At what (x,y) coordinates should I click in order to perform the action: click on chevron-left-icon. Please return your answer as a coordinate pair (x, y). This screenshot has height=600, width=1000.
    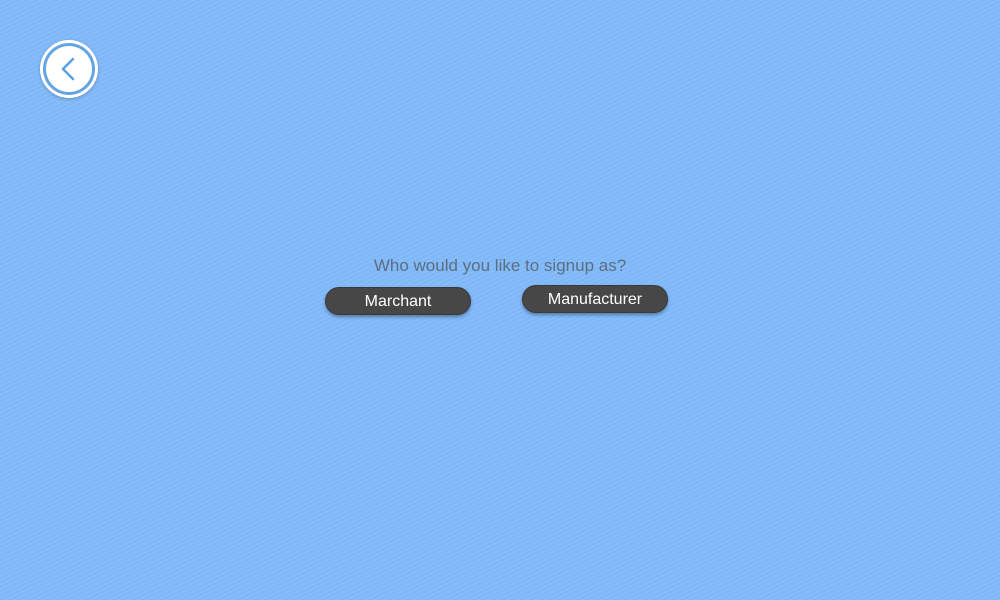
    Looking at the image, I should click on (69, 69).